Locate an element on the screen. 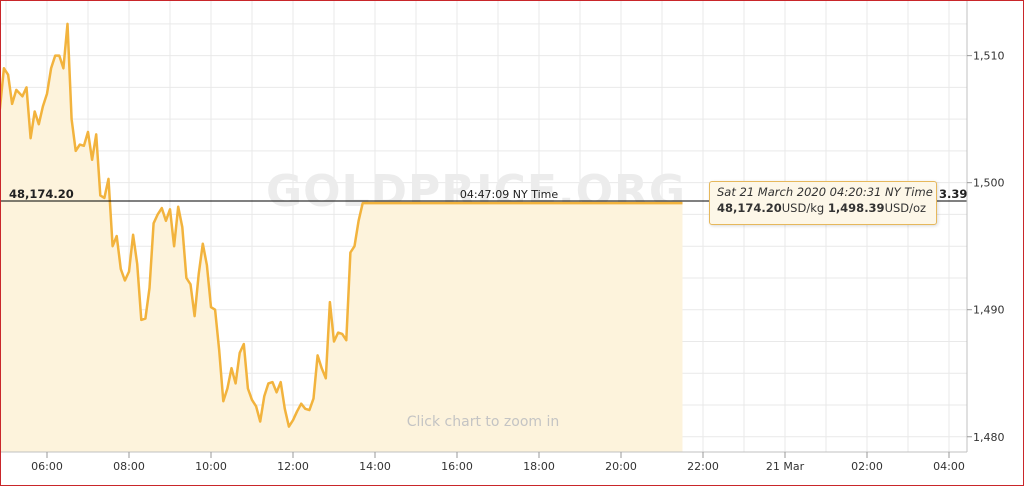 This screenshot has width=1024, height=486. tooltip-oz-unit: USD/oz is located at coordinates (905, 208).